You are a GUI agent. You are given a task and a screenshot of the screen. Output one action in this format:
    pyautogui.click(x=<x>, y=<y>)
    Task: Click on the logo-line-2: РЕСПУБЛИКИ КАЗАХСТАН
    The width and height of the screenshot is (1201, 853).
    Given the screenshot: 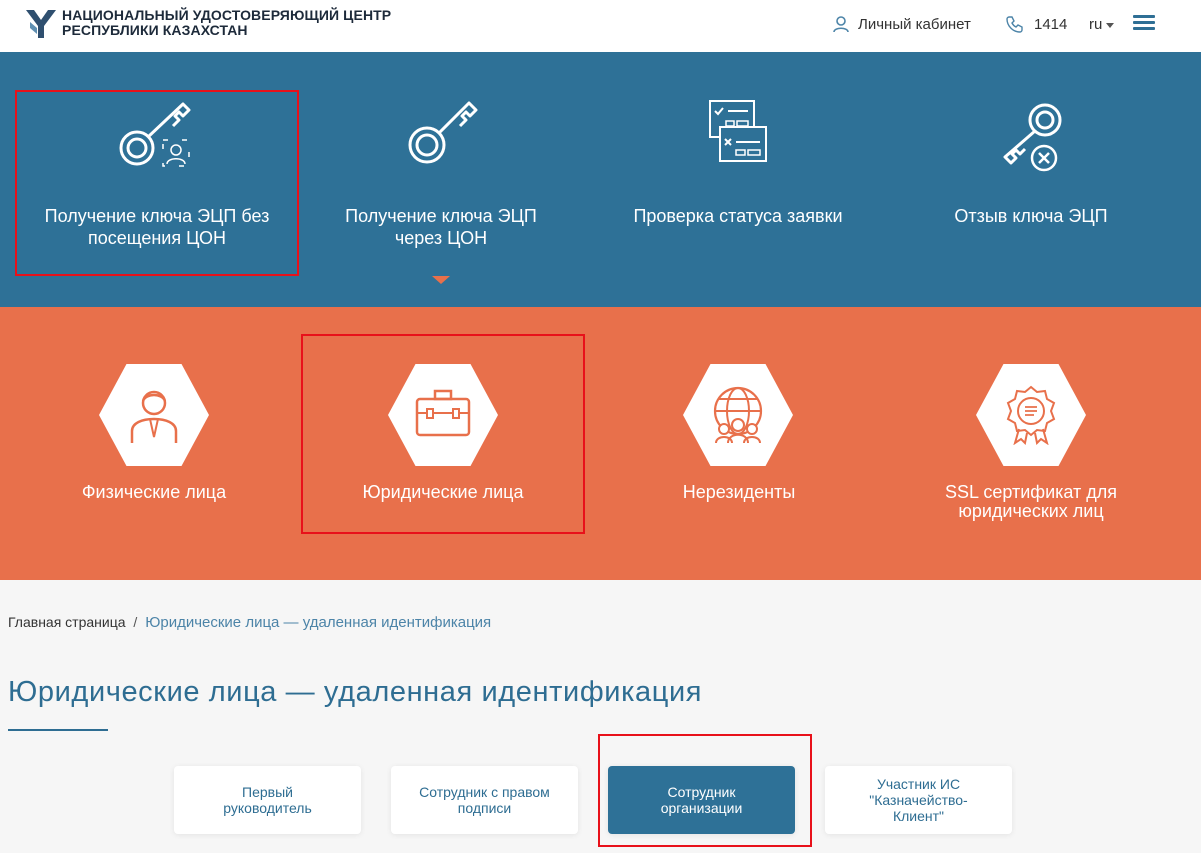 What is the action you would take?
    pyautogui.click(x=155, y=30)
    